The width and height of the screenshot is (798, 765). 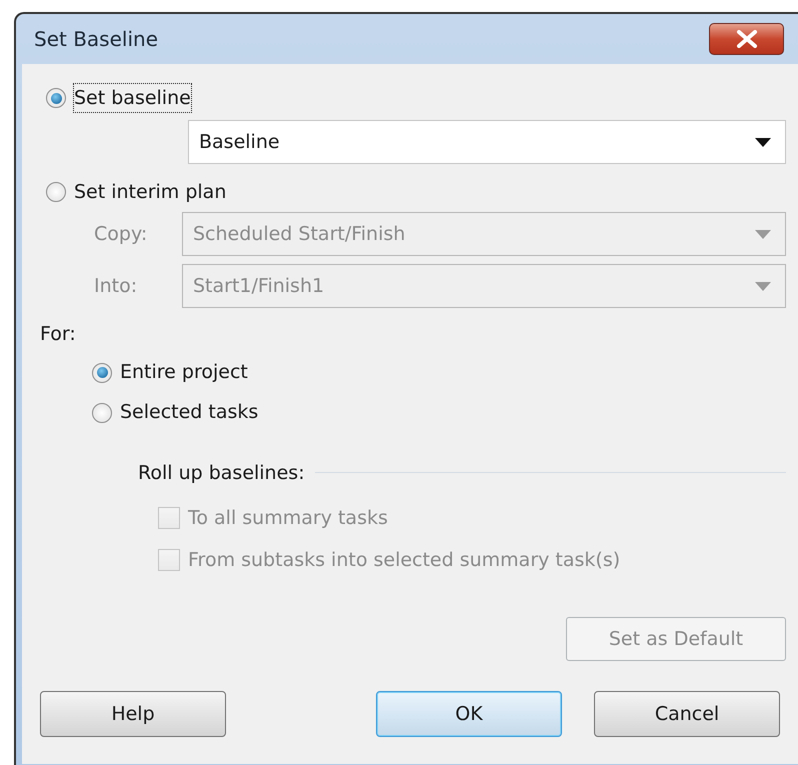 I want to click on dialog-button: Help, so click(x=133, y=714).